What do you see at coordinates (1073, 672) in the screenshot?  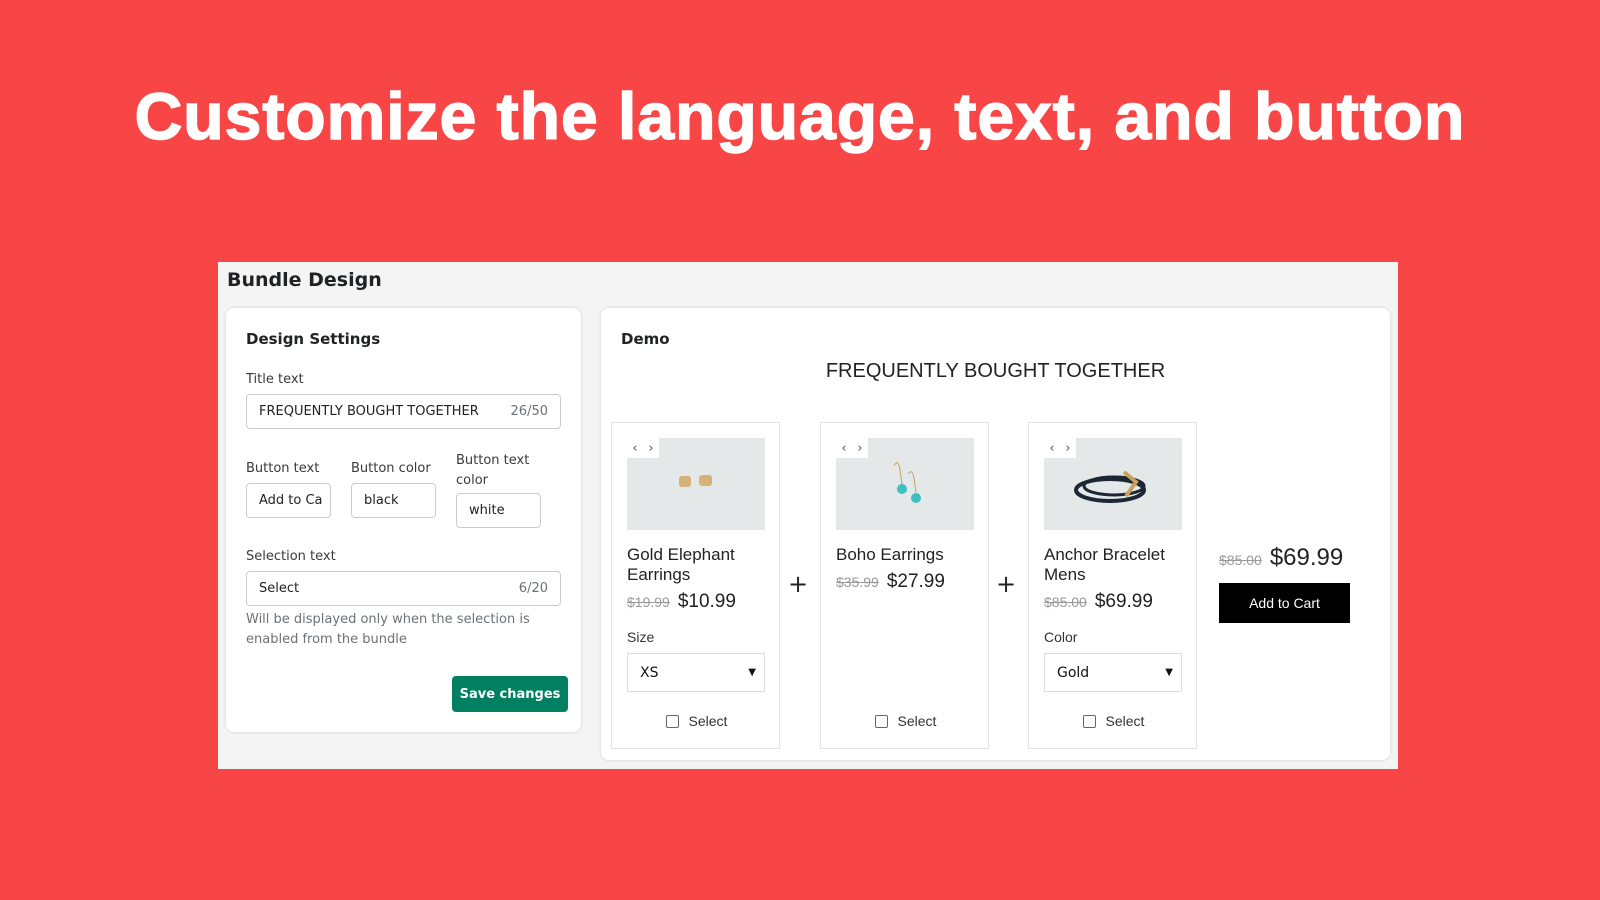 I see `color-value: Gold` at bounding box center [1073, 672].